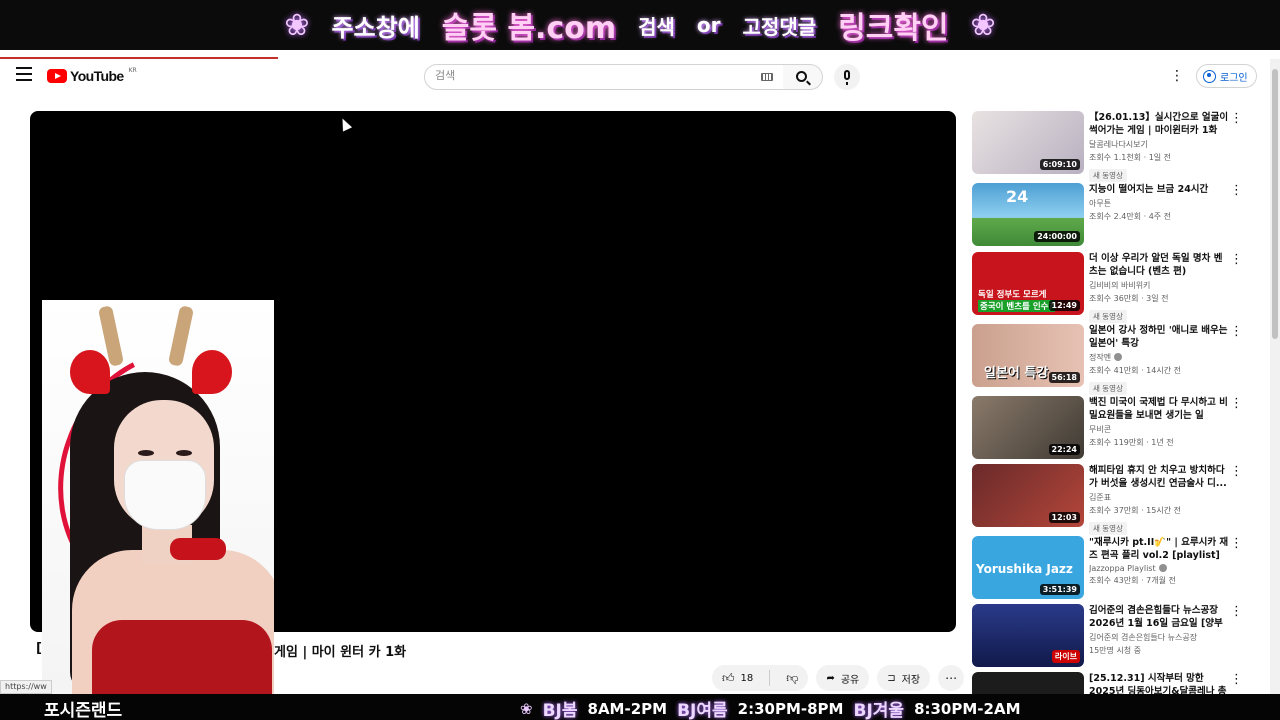  I want to click on rec-title: 【26.01.13】실시간으로 얼굴이 썩어가는 게임 | 마이윈터카 1화, so click(1159, 124).